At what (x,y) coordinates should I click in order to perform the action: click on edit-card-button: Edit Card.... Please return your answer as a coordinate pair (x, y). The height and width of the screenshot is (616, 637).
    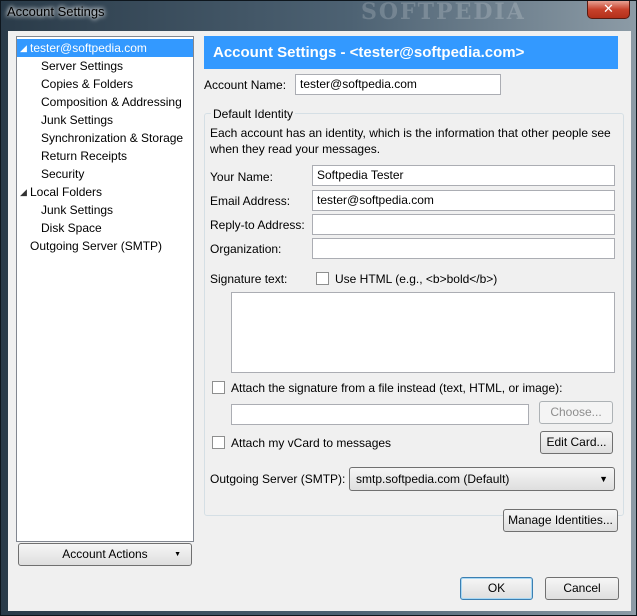
    Looking at the image, I should click on (576, 442).